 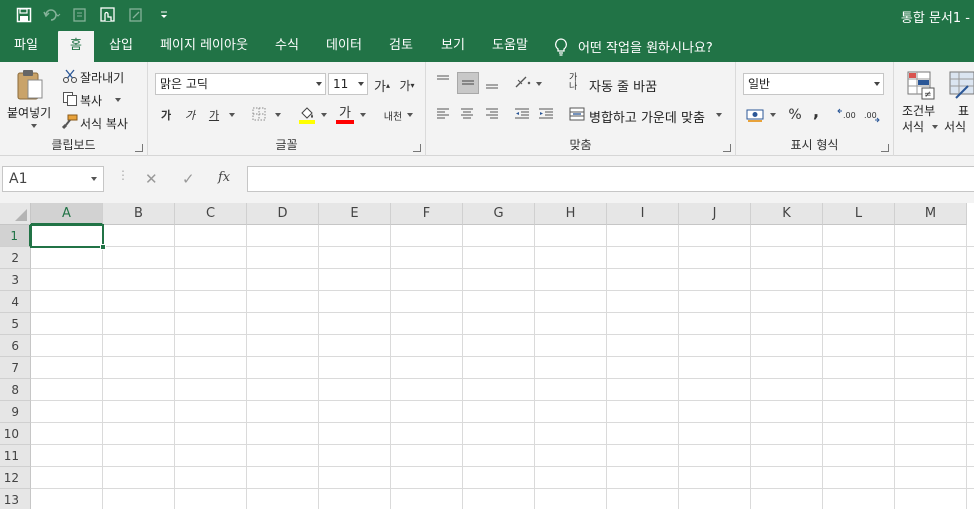 I want to click on cut-button: 잘라내기, so click(x=102, y=77).